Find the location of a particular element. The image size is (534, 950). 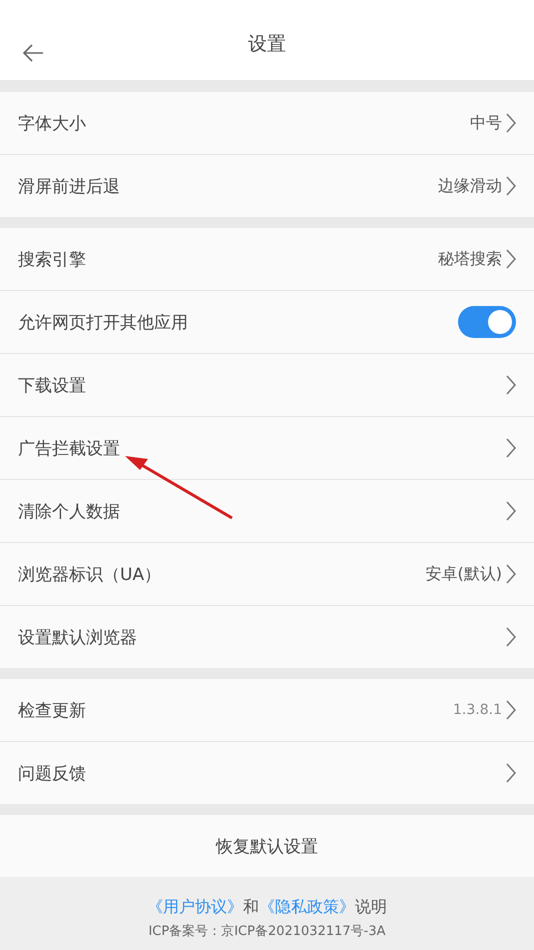

setting-value: 1.3.8.1 is located at coordinates (477, 710).